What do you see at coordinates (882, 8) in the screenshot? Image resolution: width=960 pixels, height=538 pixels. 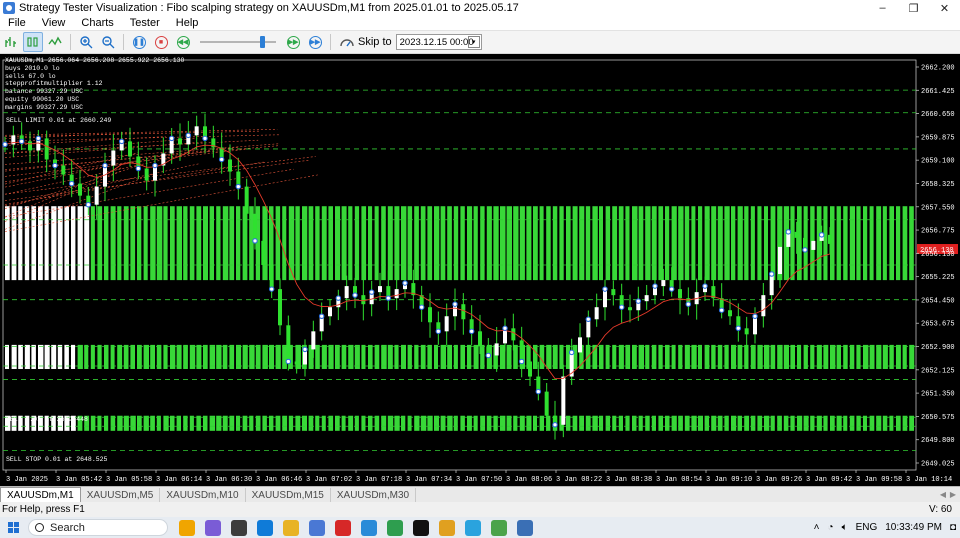 I see `minimize-button: –` at bounding box center [882, 8].